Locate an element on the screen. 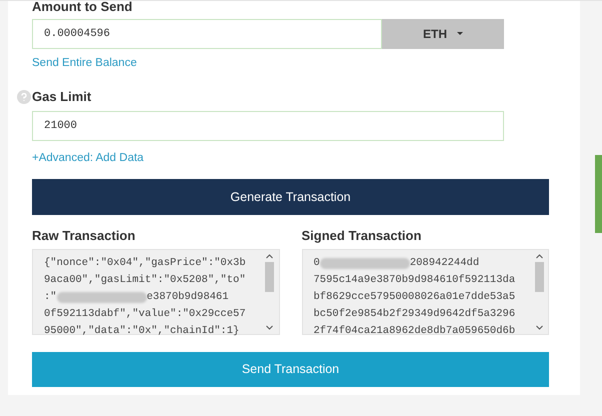 The image size is (602, 416). text-area: 0 208942244dd 7595c14a9e3870b9d984610f592113da bf8629cce57950008026a01e7dde53a5 bc50f2e9854b2f29349d9642df5a3296 2f74f04ca21a8962de8db7a059650d6b is located at coordinates (425, 291).